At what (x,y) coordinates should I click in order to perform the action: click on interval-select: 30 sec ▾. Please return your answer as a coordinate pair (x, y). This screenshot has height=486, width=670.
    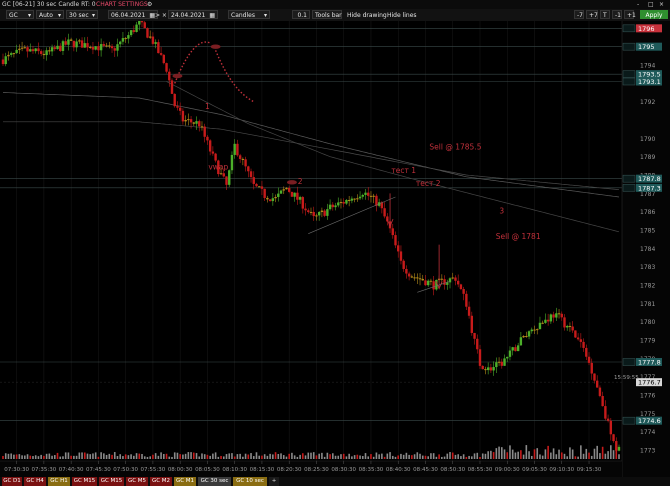
    Looking at the image, I should click on (82, 14).